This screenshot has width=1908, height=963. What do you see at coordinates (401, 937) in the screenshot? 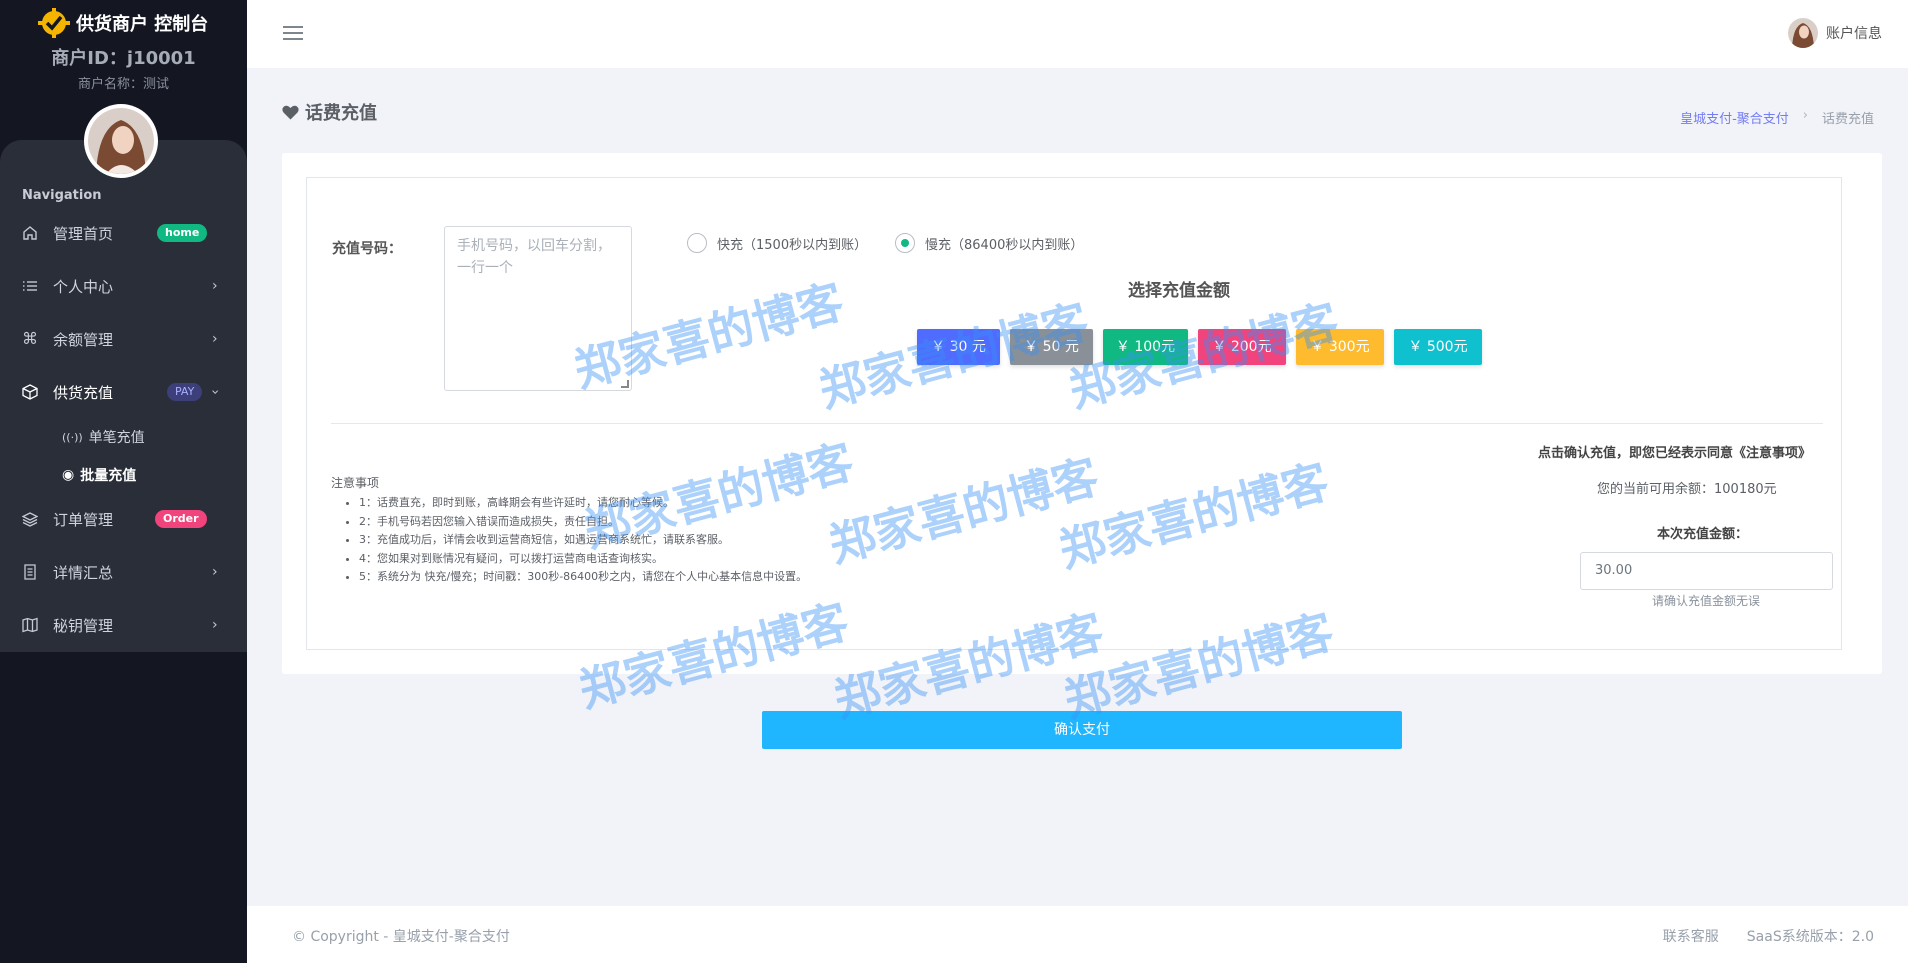
I see `copyright: © Copyright - 皇城支付-聚合支付` at bounding box center [401, 937].